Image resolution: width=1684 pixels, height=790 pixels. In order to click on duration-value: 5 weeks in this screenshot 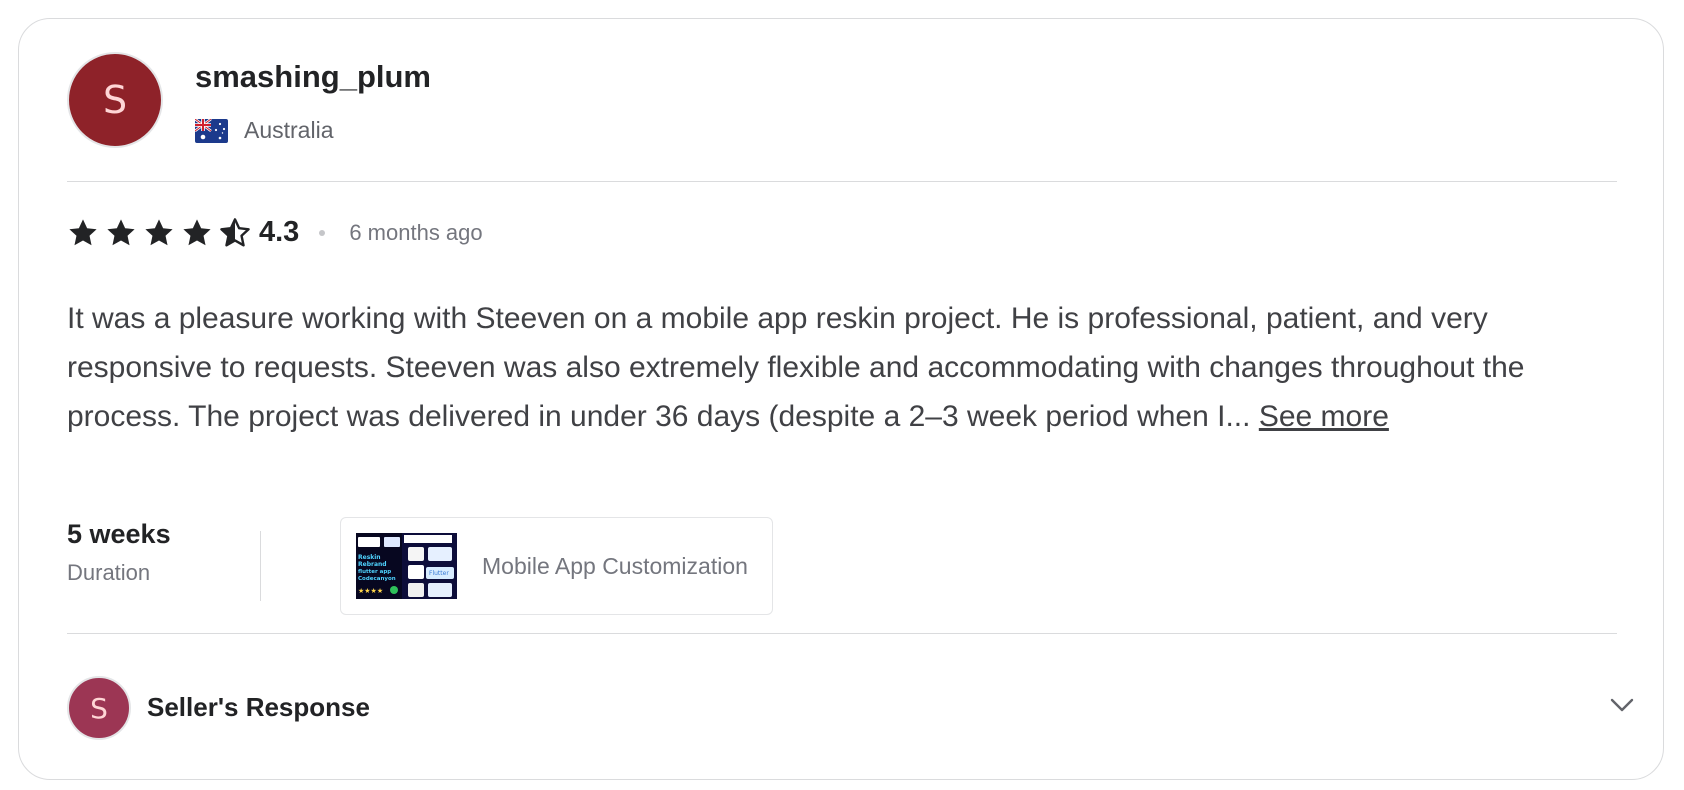, I will do `click(119, 534)`.